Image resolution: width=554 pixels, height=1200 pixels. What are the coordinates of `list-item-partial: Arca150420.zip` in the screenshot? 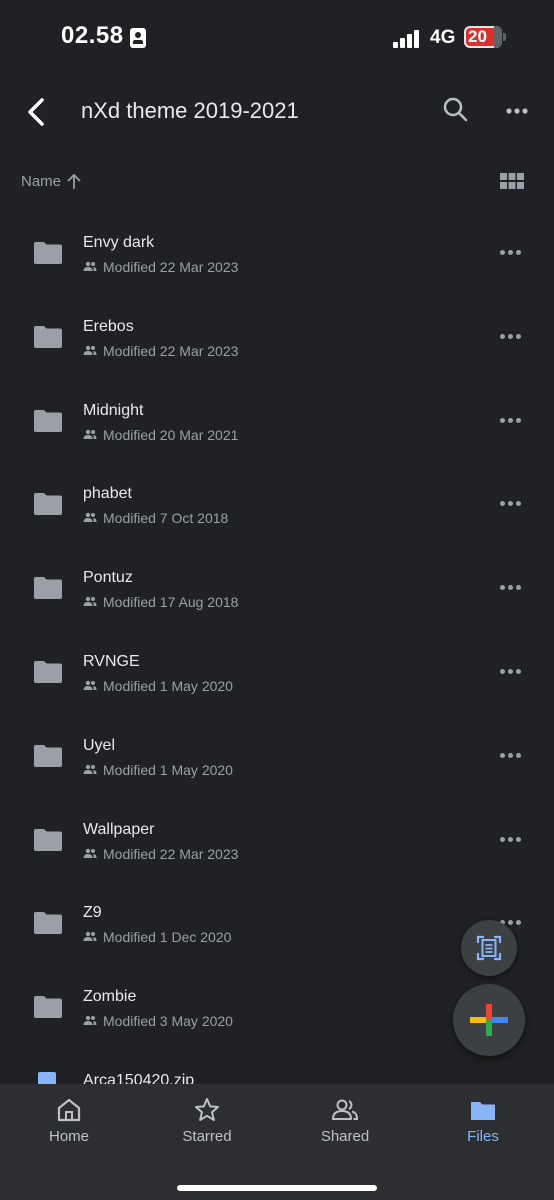 It's located at (277, 1073).